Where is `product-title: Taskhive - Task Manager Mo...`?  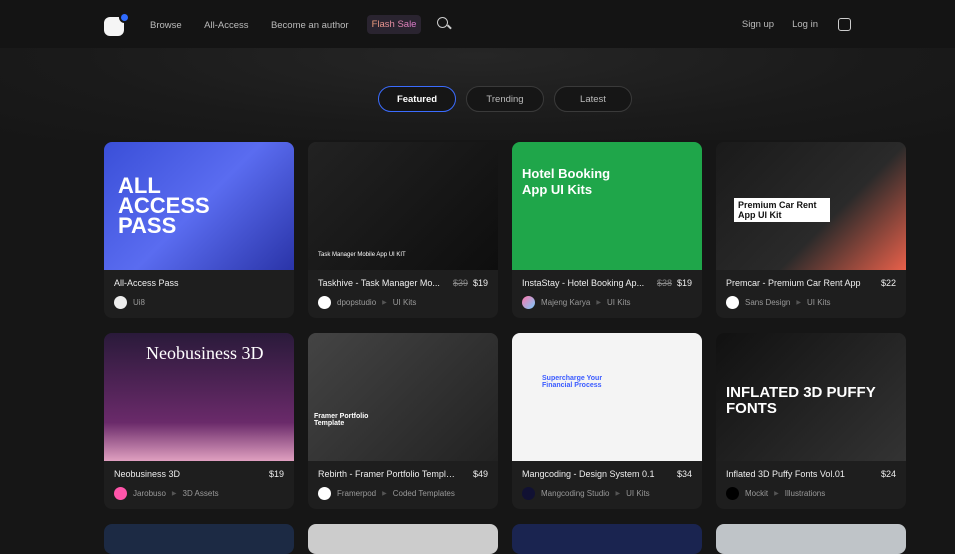 product-title: Taskhive - Task Manager Mo... is located at coordinates (379, 283).